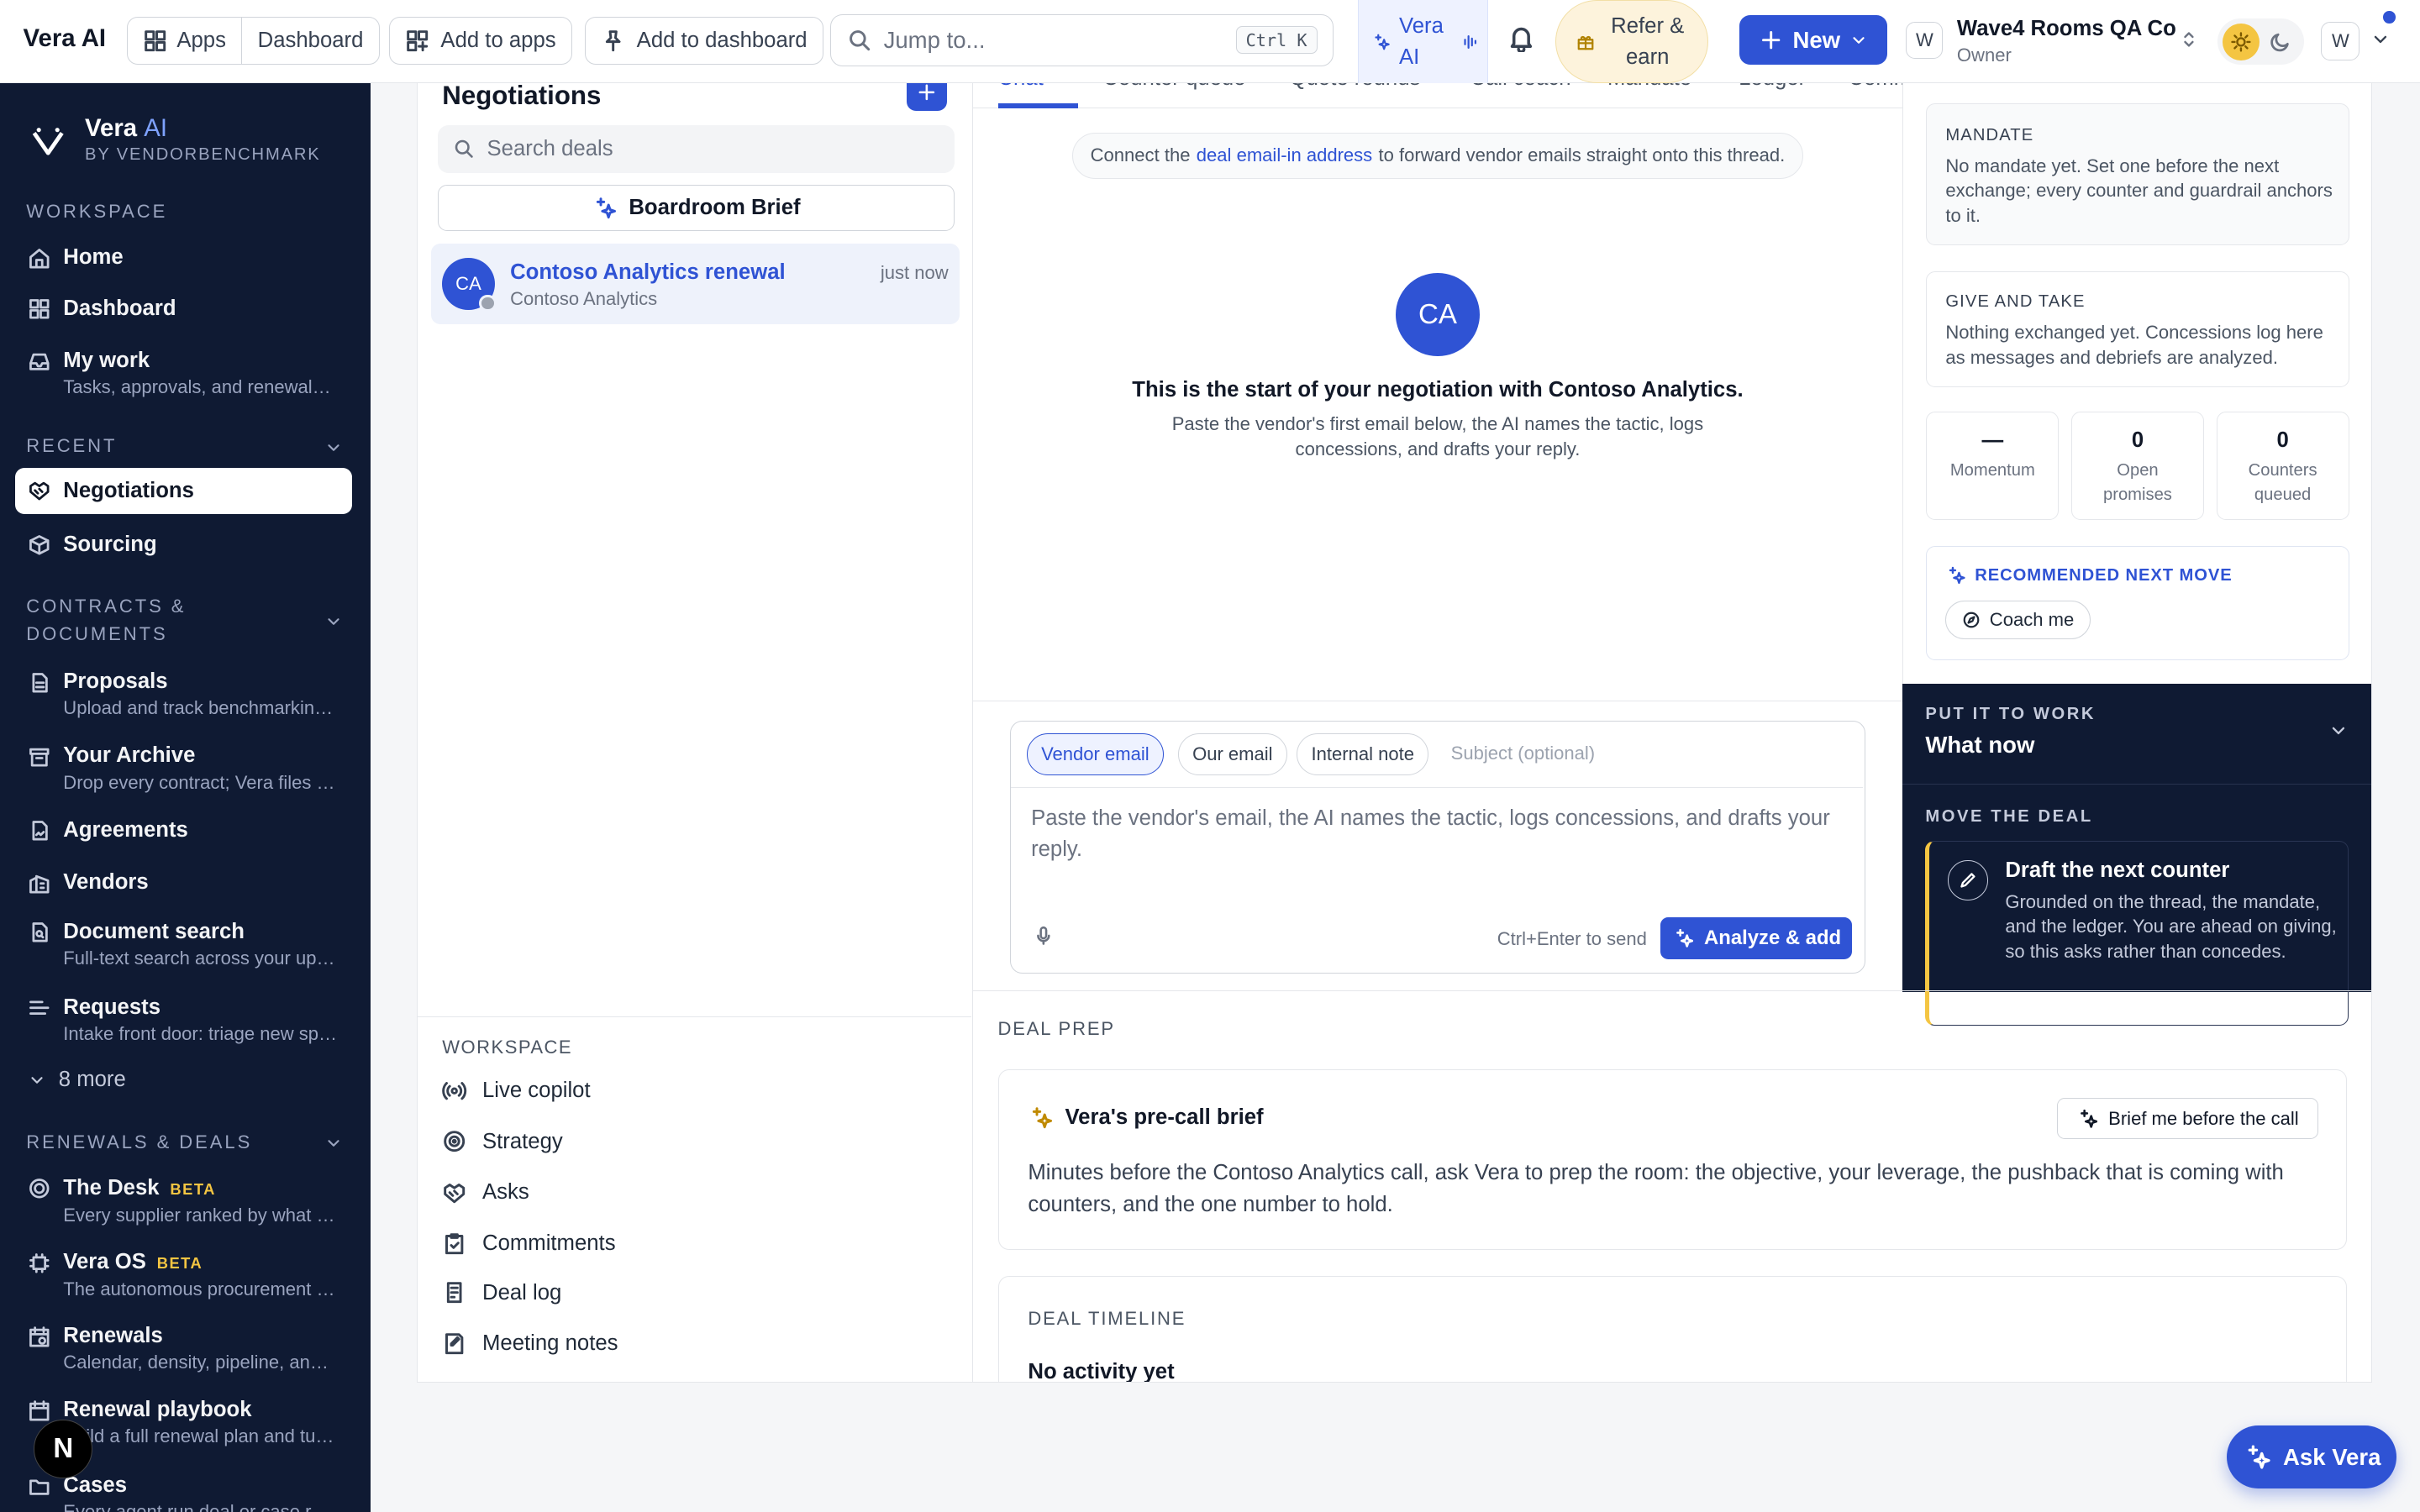 Image resolution: width=2420 pixels, height=1512 pixels. Describe the element at coordinates (126, 128) in the screenshot. I see `sidebar-brand: Vera AI` at that location.